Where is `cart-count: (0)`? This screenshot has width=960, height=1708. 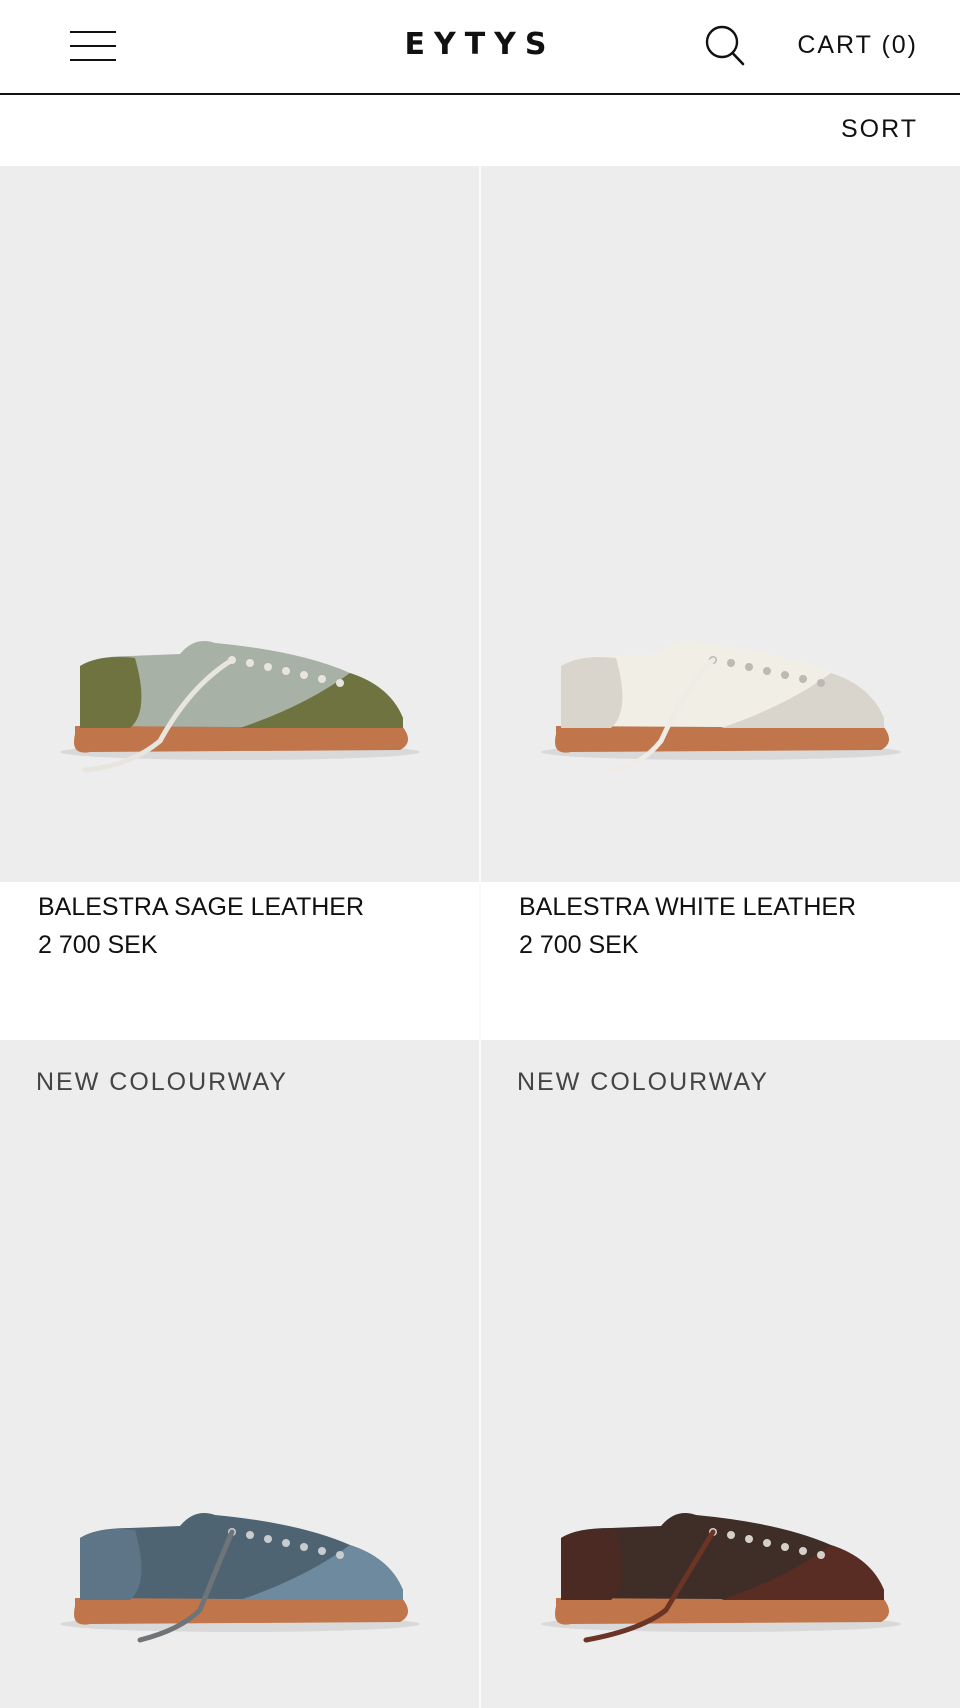 cart-count: (0) is located at coordinates (899, 45).